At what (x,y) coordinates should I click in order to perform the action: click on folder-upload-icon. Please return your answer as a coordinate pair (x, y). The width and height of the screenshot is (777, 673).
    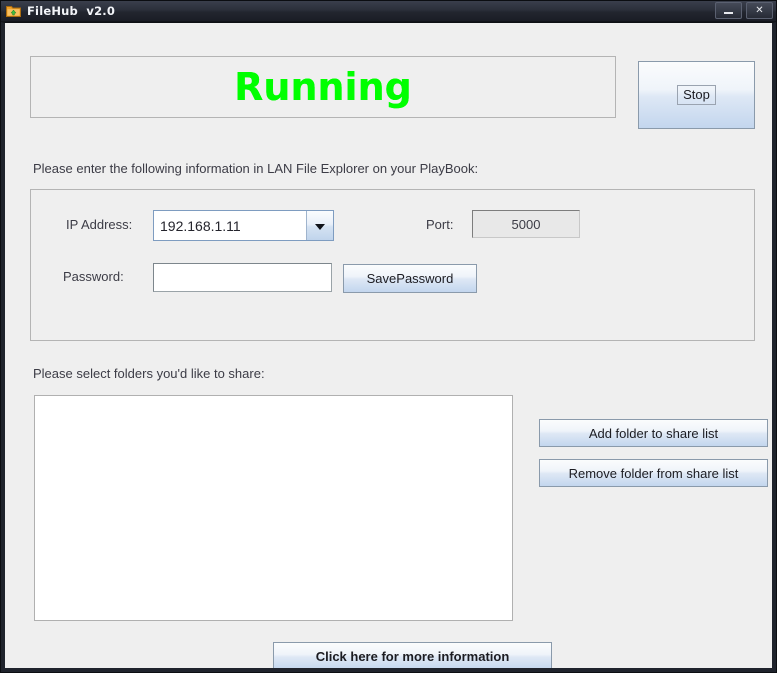
    Looking at the image, I should click on (13, 11).